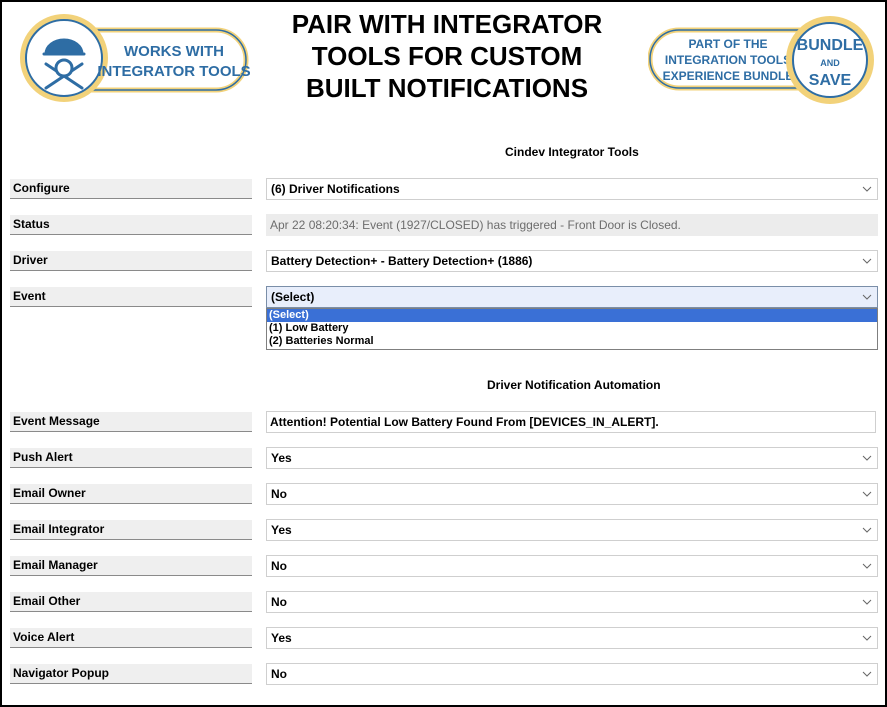 Image resolution: width=887 pixels, height=707 pixels. Describe the element at coordinates (335, 189) in the screenshot. I see `configure-select-value: (6) Driver Notifications` at that location.